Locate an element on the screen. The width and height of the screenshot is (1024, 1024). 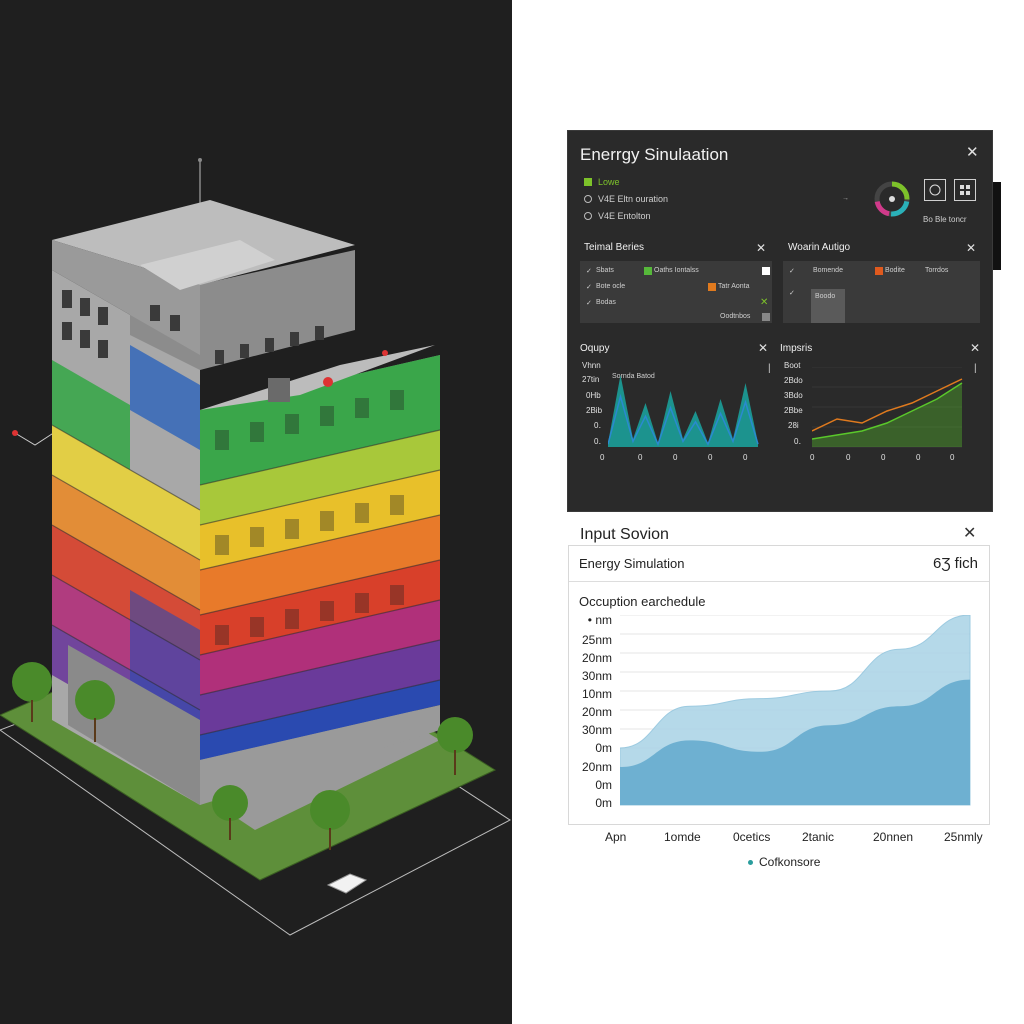
panel-header: Energy Simulation 6Ʒ fich is located at coordinates (779, 564).